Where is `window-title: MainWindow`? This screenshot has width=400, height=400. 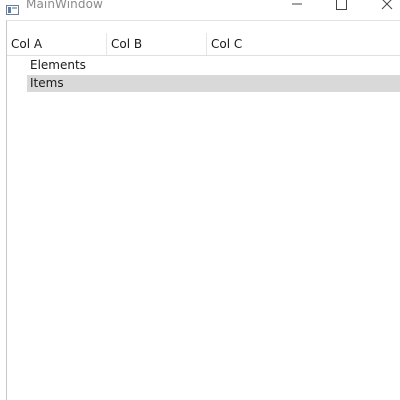 window-title: MainWindow is located at coordinates (64, 5).